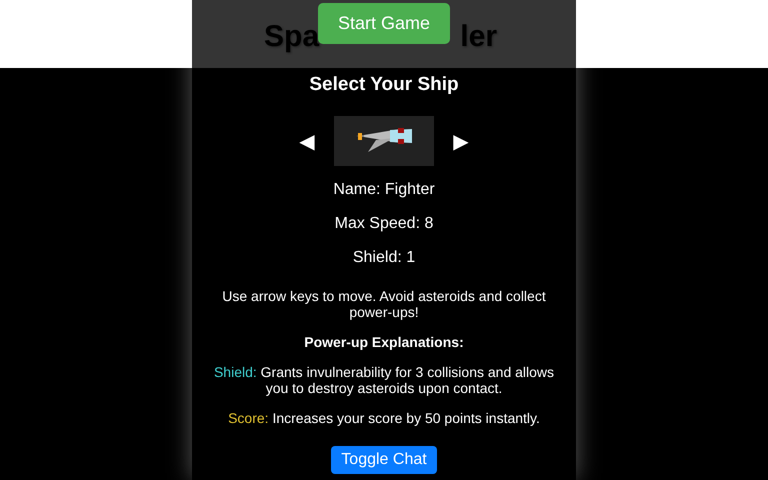 The image size is (768, 480). Describe the element at coordinates (461, 141) in the screenshot. I see `next-ship-button: ▶` at that location.